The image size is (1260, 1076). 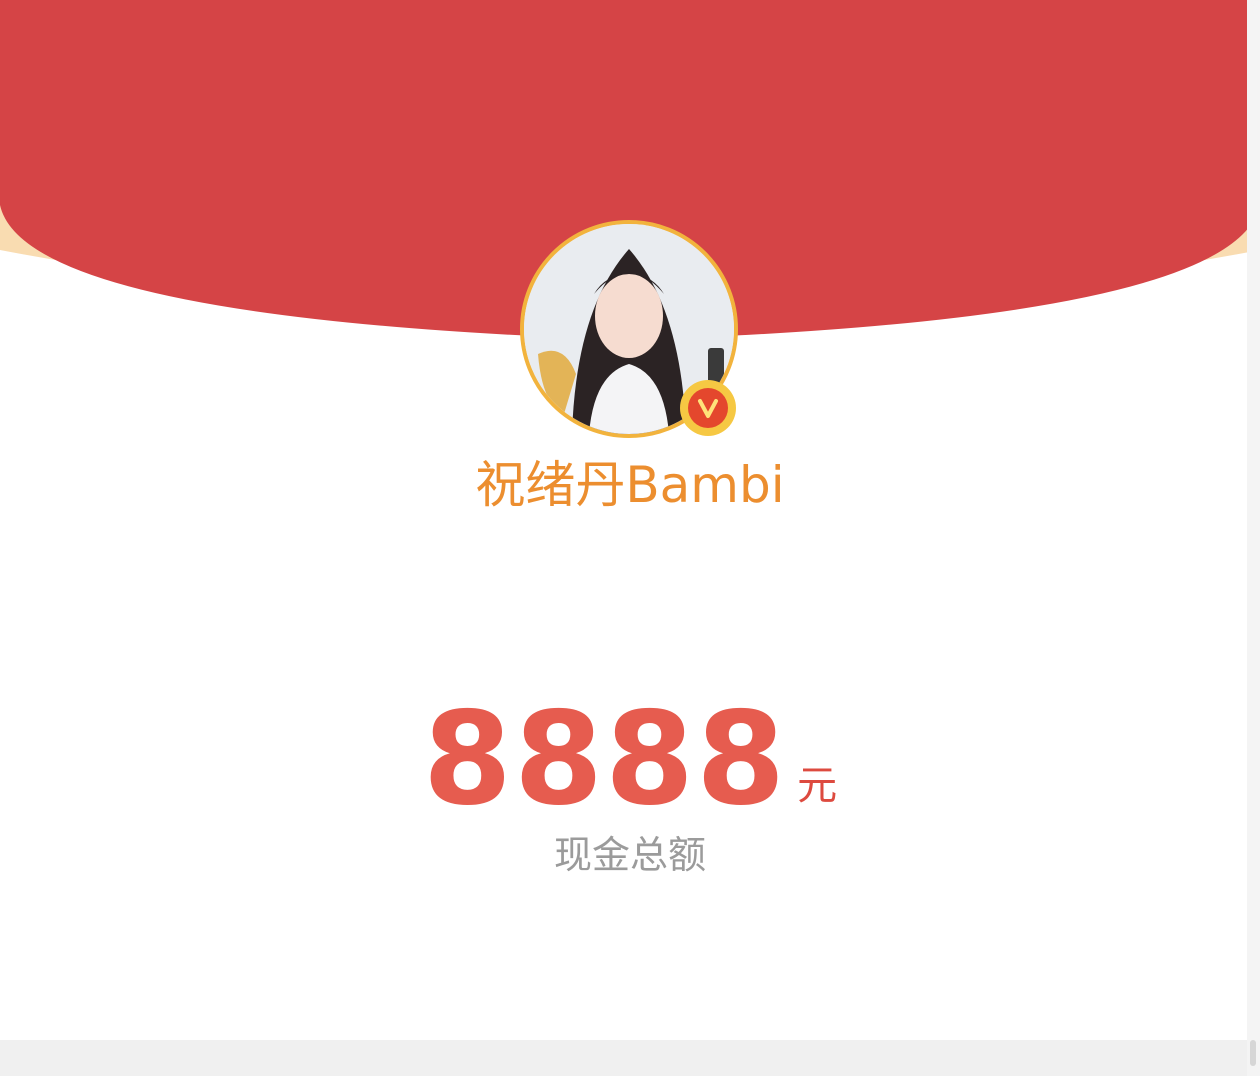 I want to click on bottom-bar, so click(x=630, y=1058).